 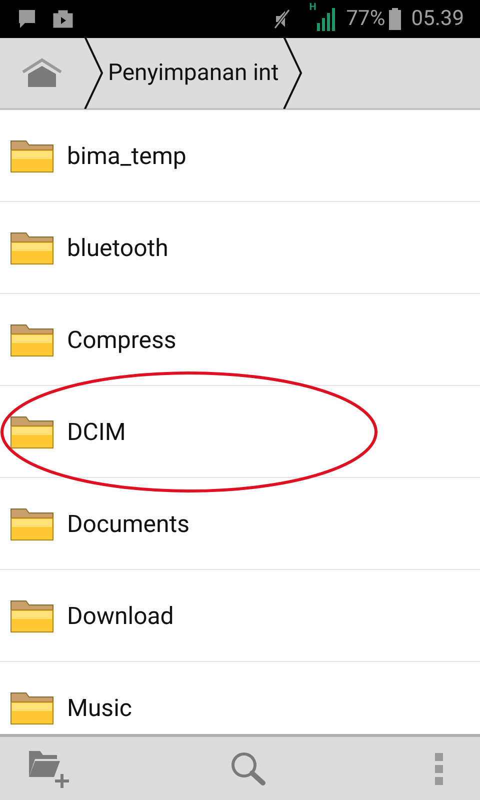 I want to click on mute-icon, so click(x=282, y=19).